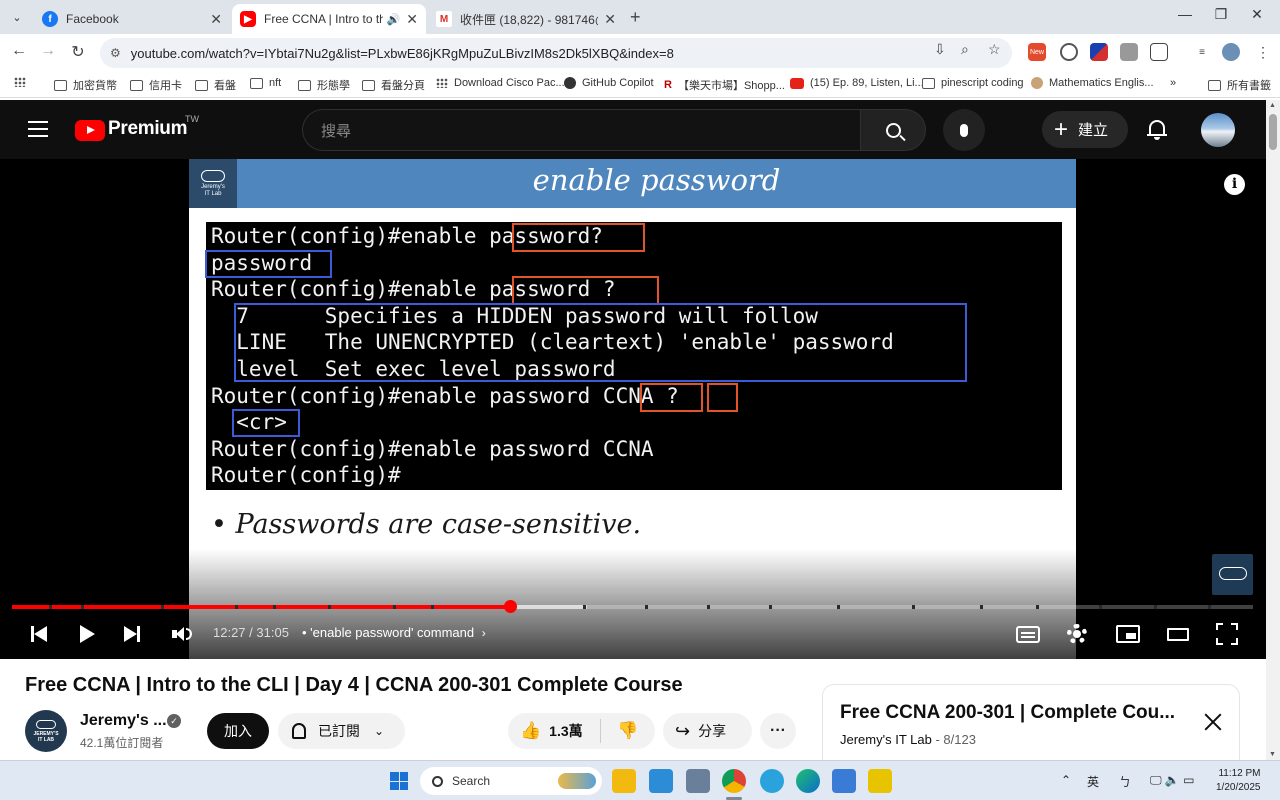 Image resolution: width=1280 pixels, height=800 pixels. I want to click on channel-avatar: JEREMY'S IT LAB, so click(46, 731).